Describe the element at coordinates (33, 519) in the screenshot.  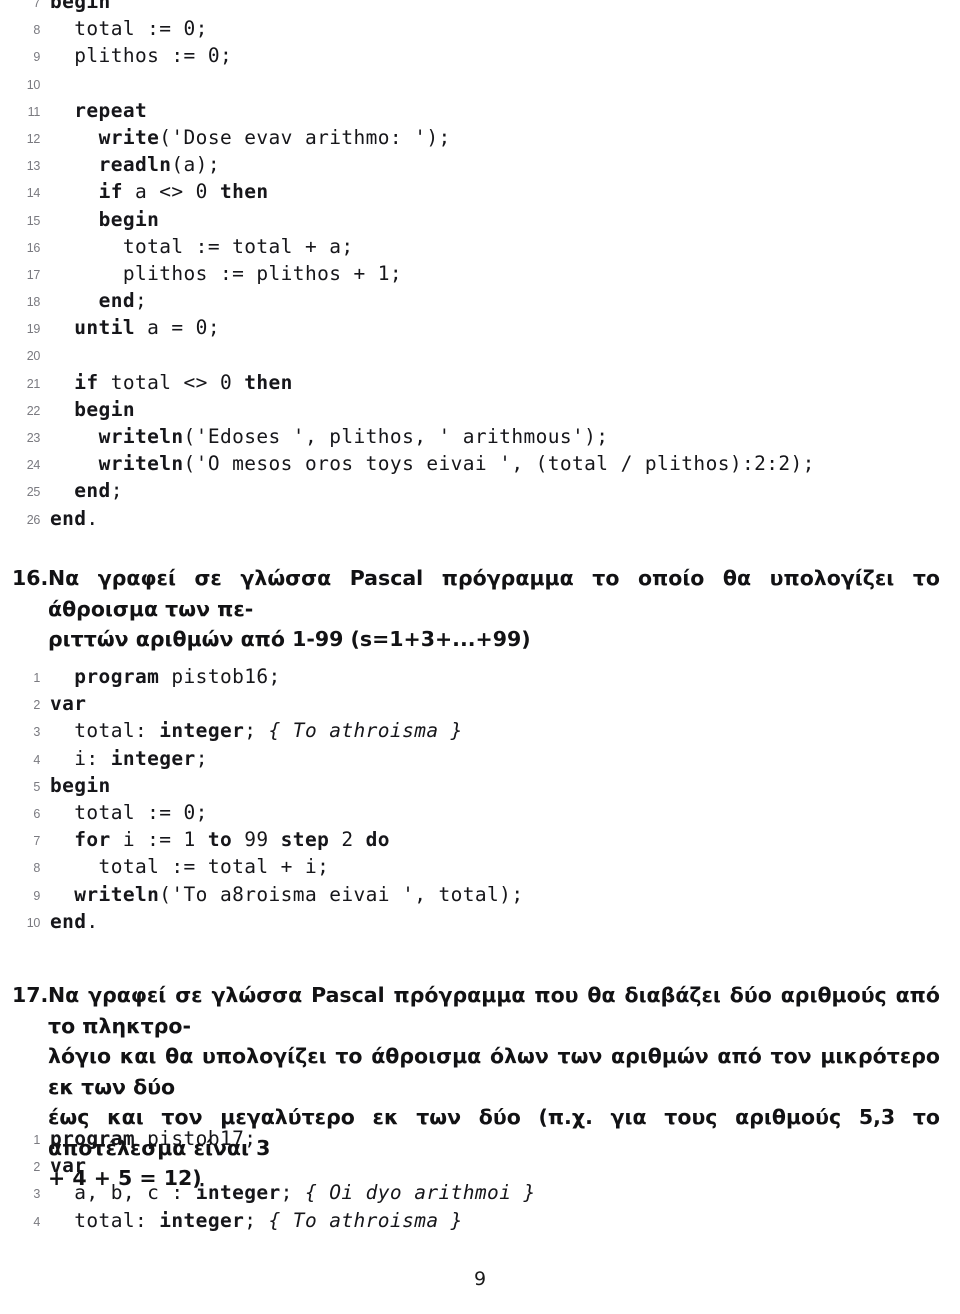
I see `code-line-number: 26` at that location.